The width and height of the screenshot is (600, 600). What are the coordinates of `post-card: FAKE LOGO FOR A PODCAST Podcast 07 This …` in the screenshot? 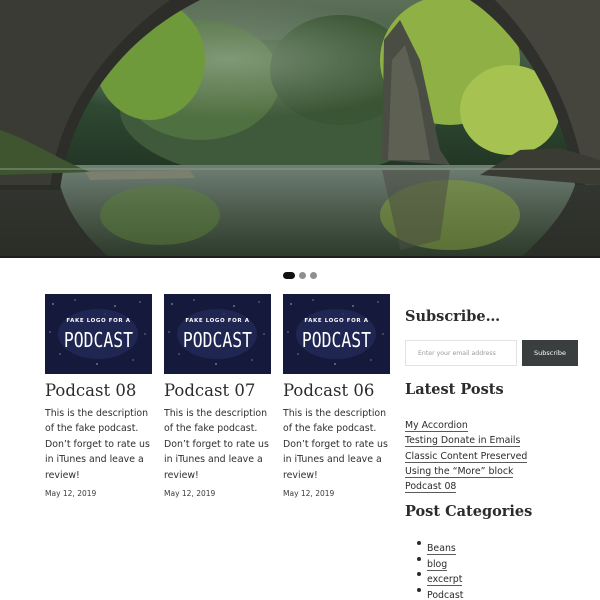 It's located at (217, 396).